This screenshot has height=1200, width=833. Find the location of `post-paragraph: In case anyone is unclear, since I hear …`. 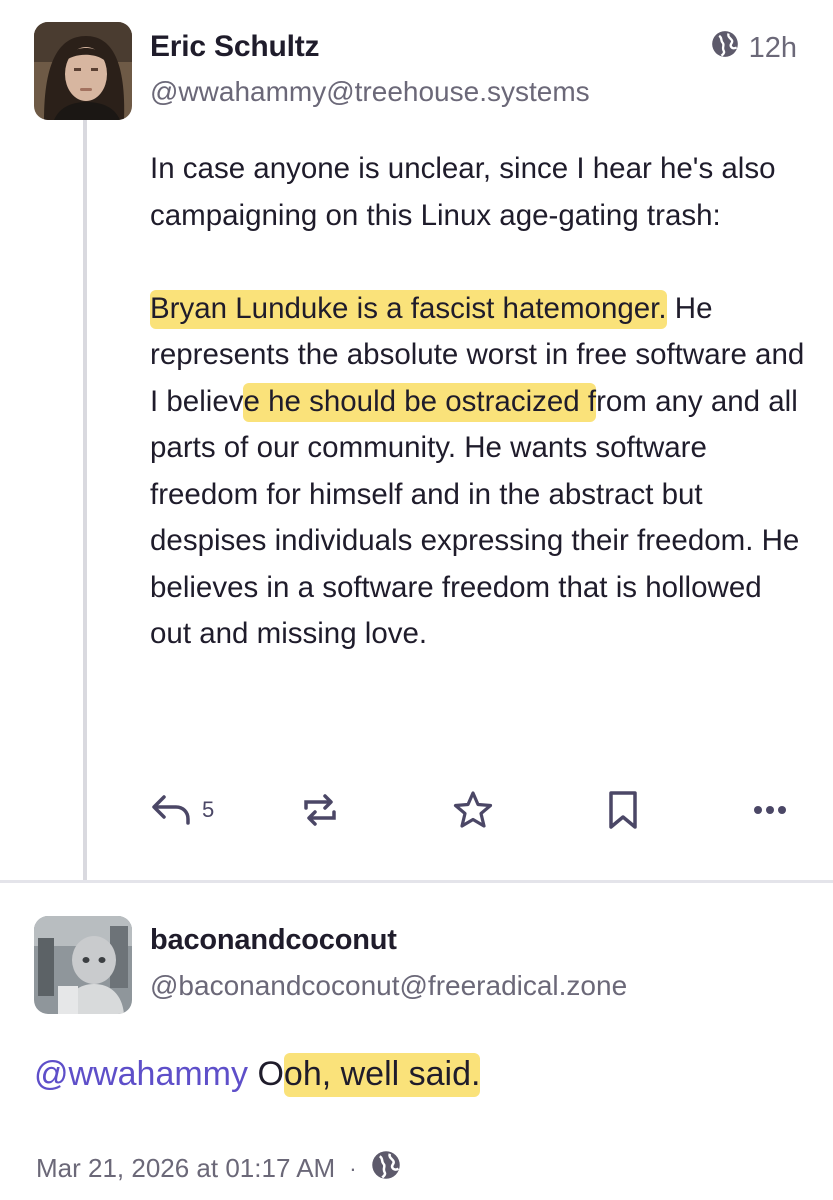

post-paragraph: In case anyone is unclear, since I hear … is located at coordinates (463, 192).